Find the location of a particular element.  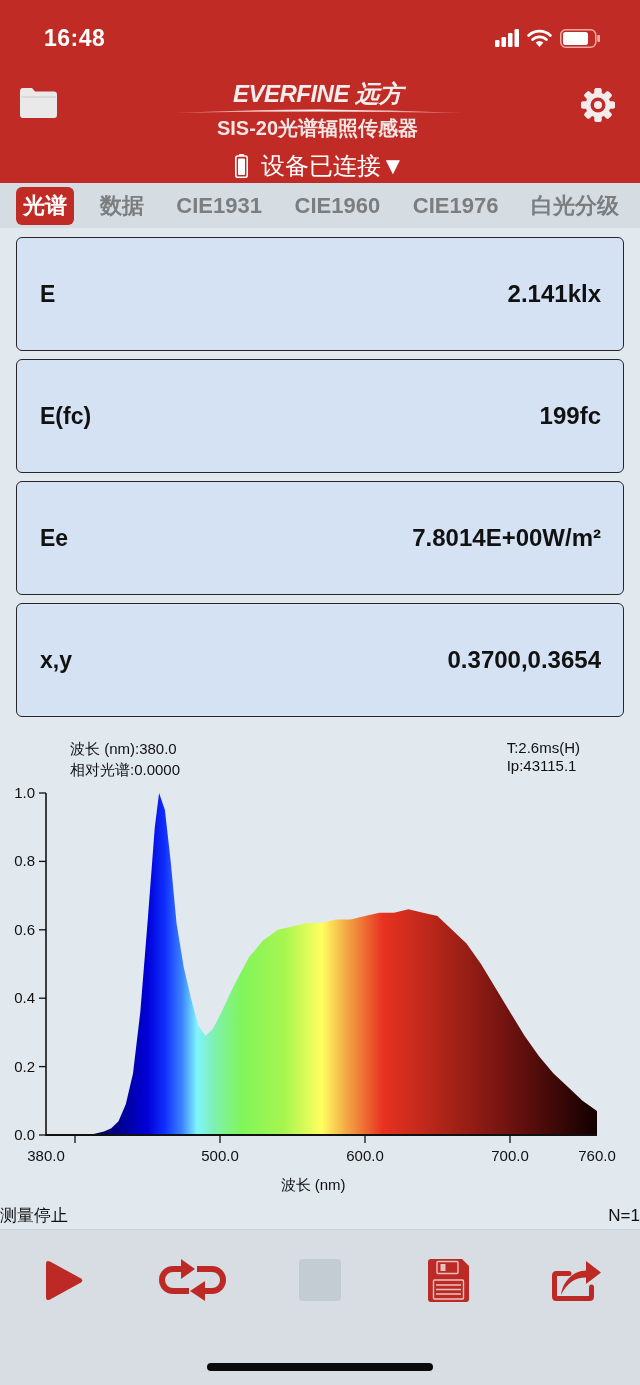

tab: CIE1960 is located at coordinates (337, 205).